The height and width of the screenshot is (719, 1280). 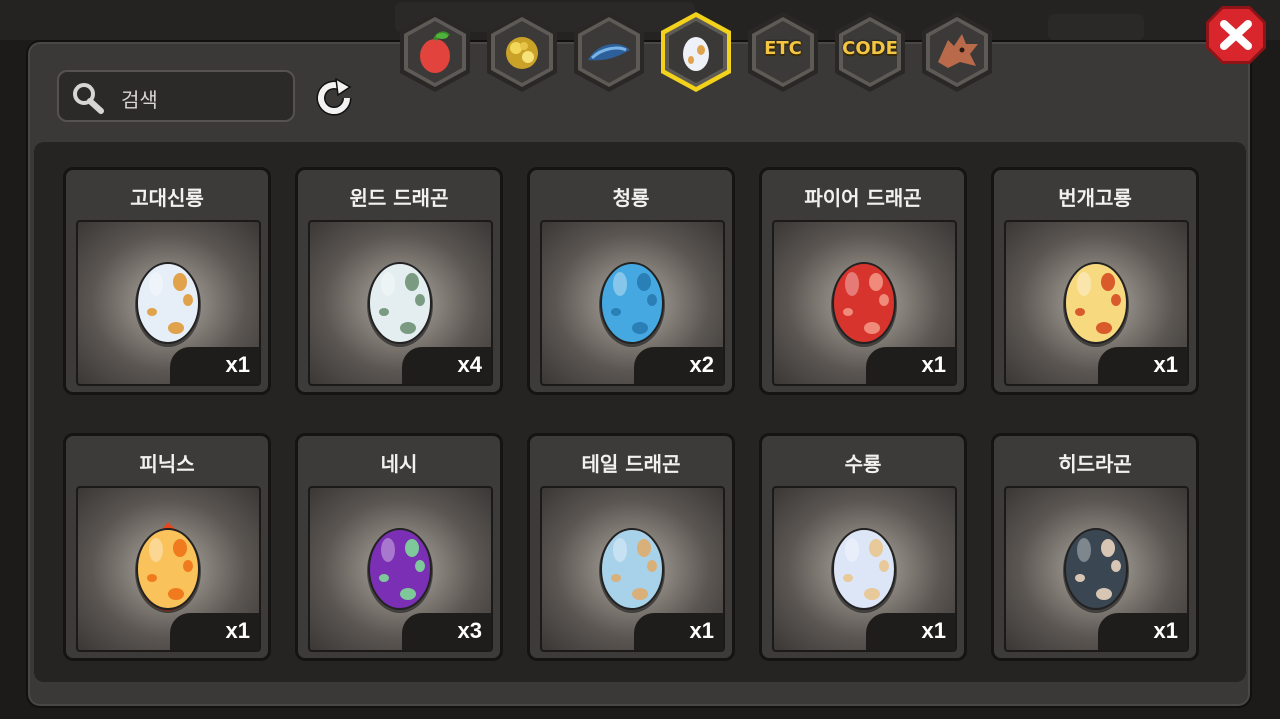 I want to click on egg-name: 히드라곤, so click(x=1095, y=464).